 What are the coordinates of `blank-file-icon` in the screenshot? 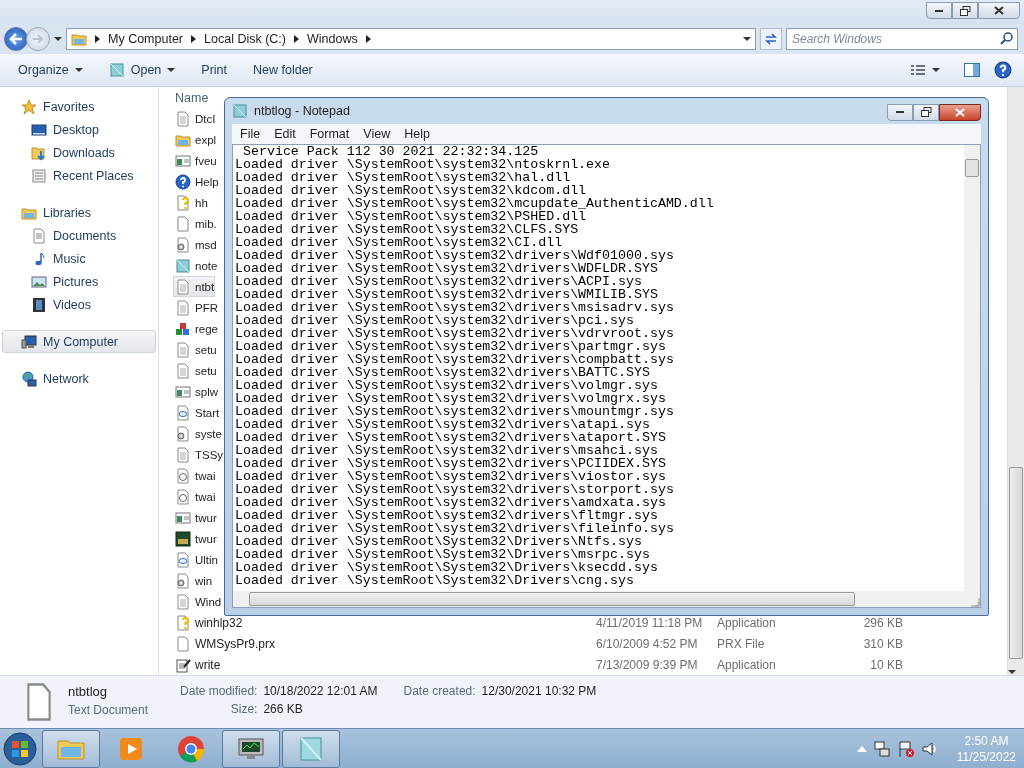 It's located at (183, 643).